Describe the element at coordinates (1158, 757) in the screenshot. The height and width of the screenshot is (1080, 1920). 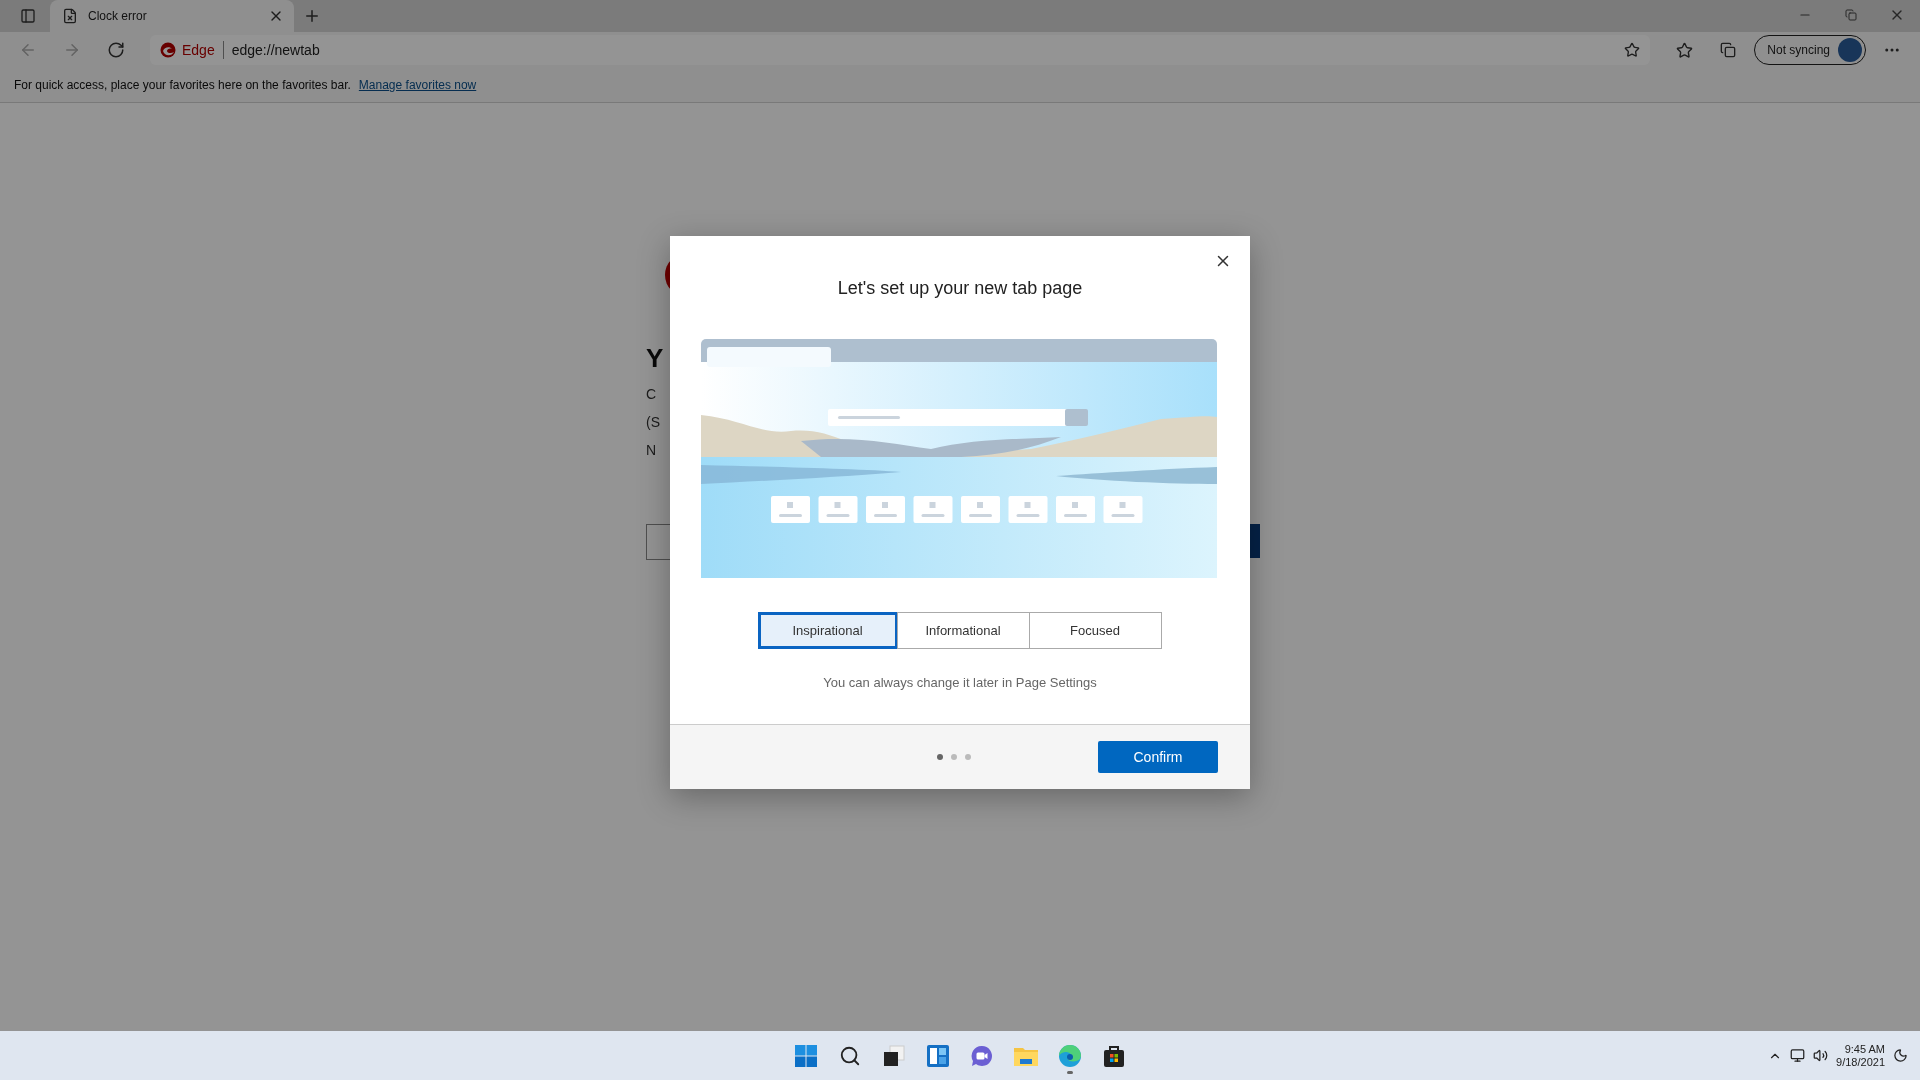
I see `confirm-button: Confirm` at that location.